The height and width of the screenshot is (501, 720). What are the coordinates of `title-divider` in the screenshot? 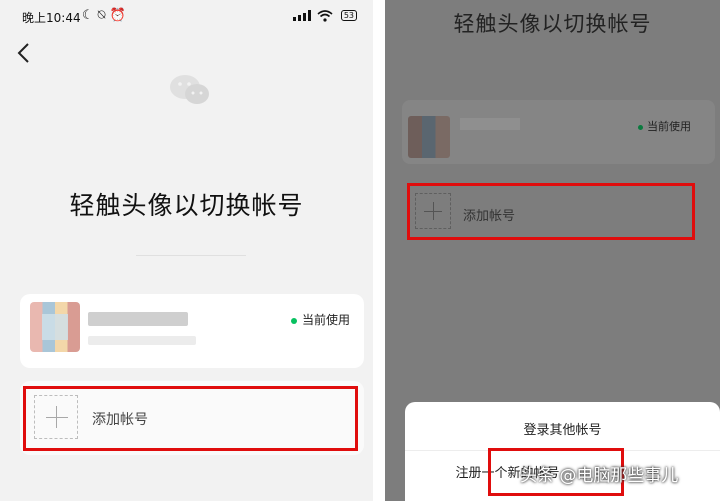 It's located at (191, 255).